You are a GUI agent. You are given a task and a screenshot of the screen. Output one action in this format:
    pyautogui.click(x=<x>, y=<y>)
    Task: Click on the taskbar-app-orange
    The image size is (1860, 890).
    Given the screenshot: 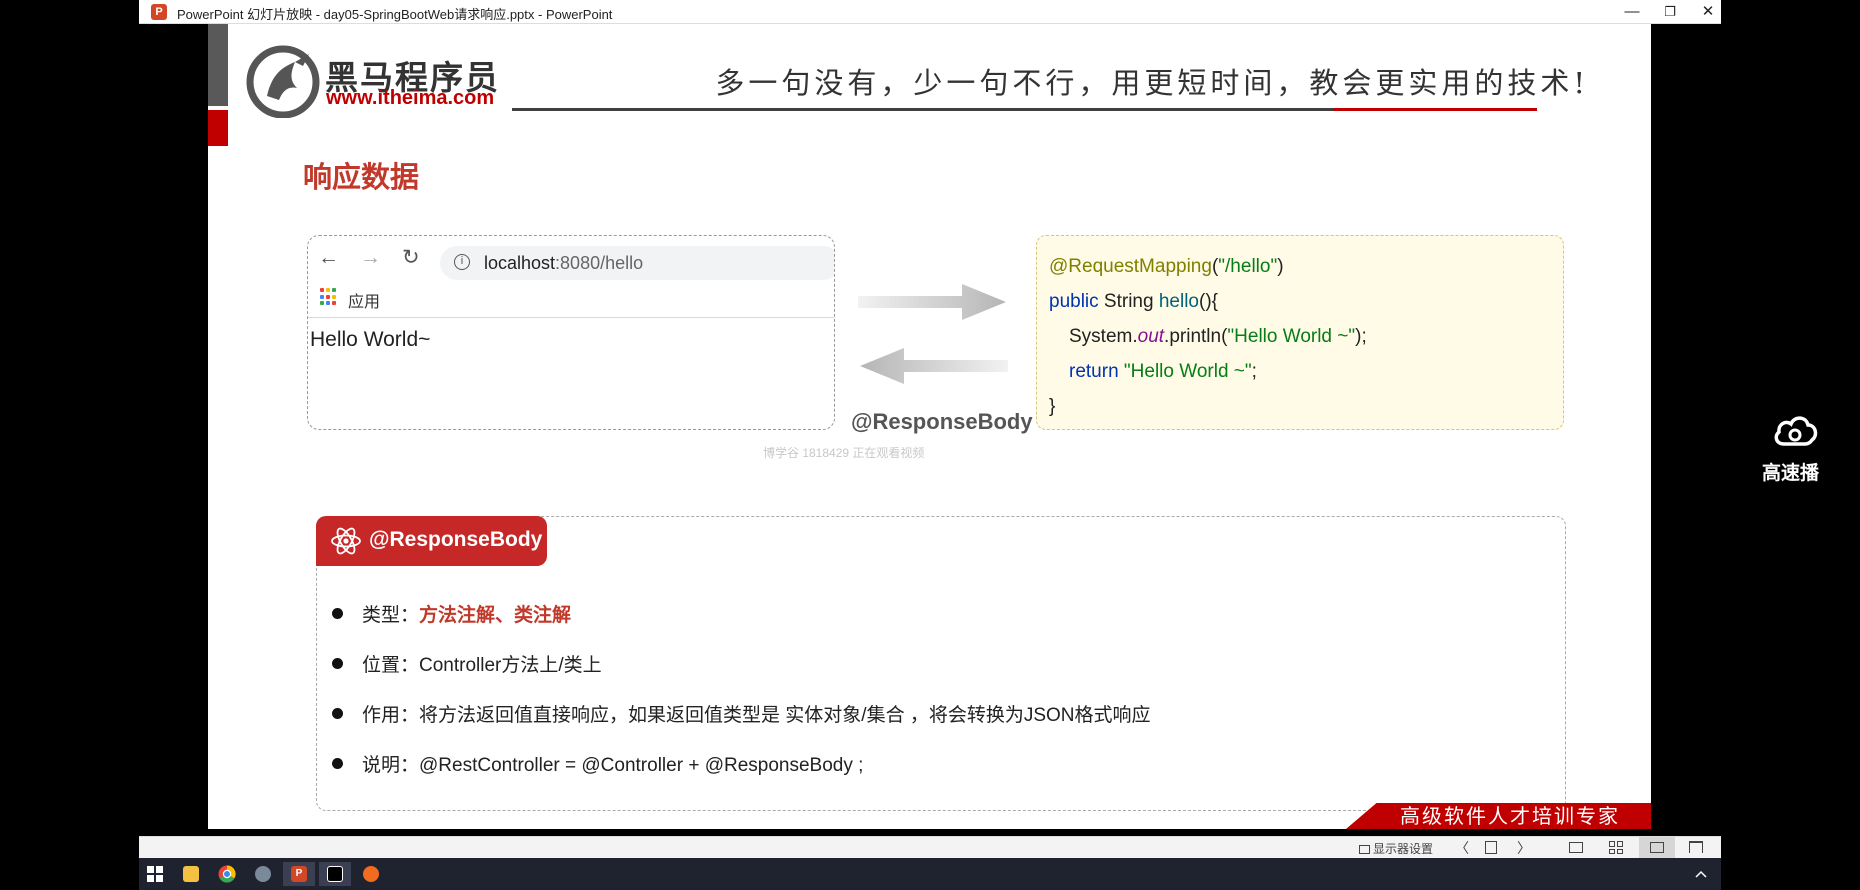 What is the action you would take?
    pyautogui.click(x=371, y=874)
    